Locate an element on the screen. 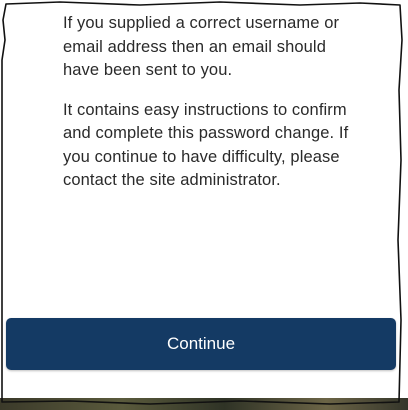  continue-button: Continue is located at coordinates (201, 344).